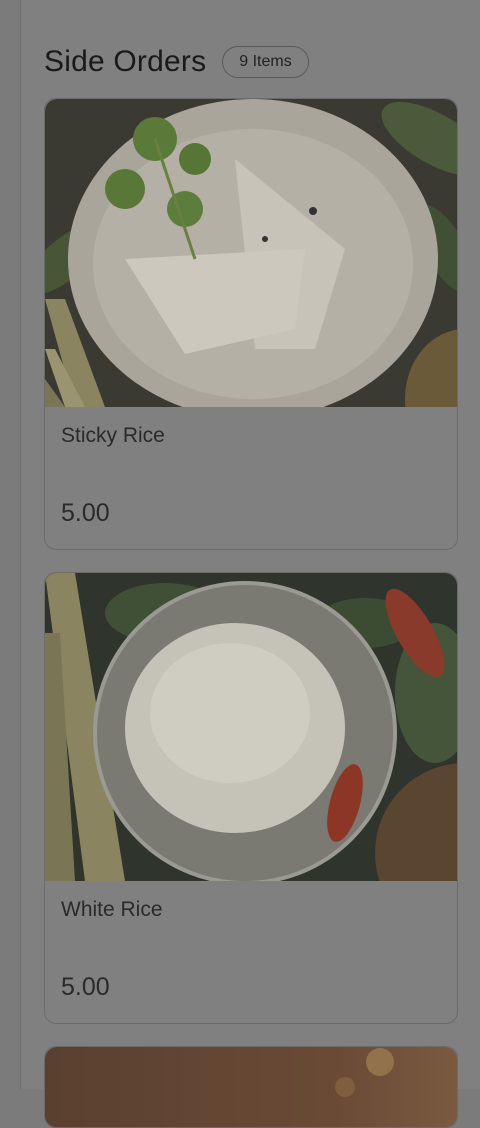 The height and width of the screenshot is (1128, 480). I want to click on menu-item-card, so click(251, 1087).